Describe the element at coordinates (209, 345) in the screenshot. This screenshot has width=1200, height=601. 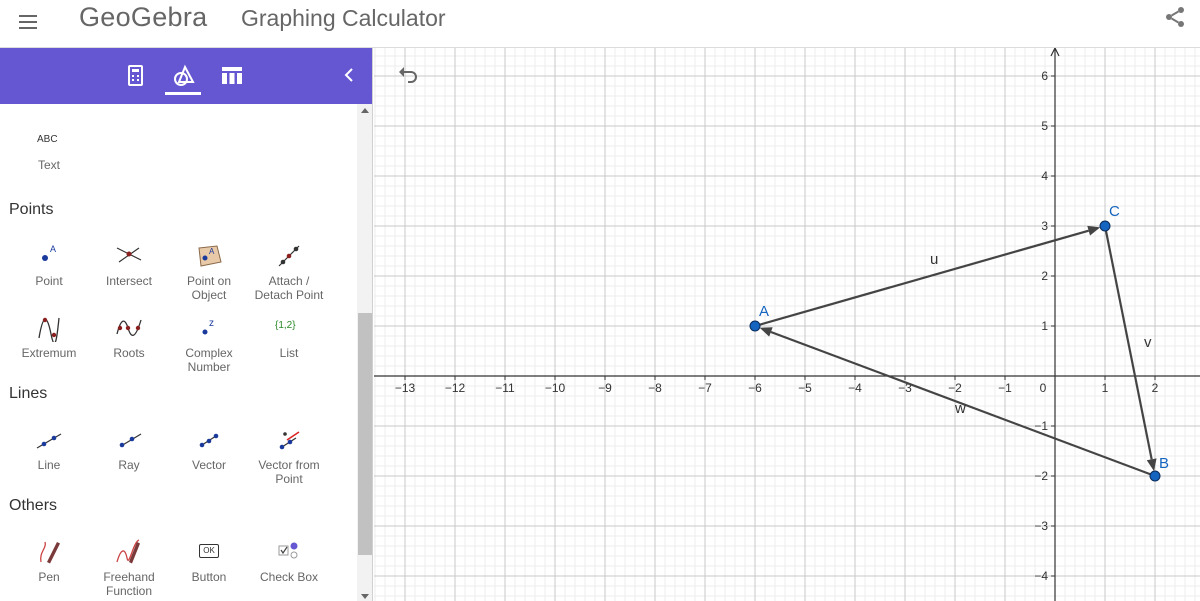
I see `tool-complex-number: z Complex Number` at that location.